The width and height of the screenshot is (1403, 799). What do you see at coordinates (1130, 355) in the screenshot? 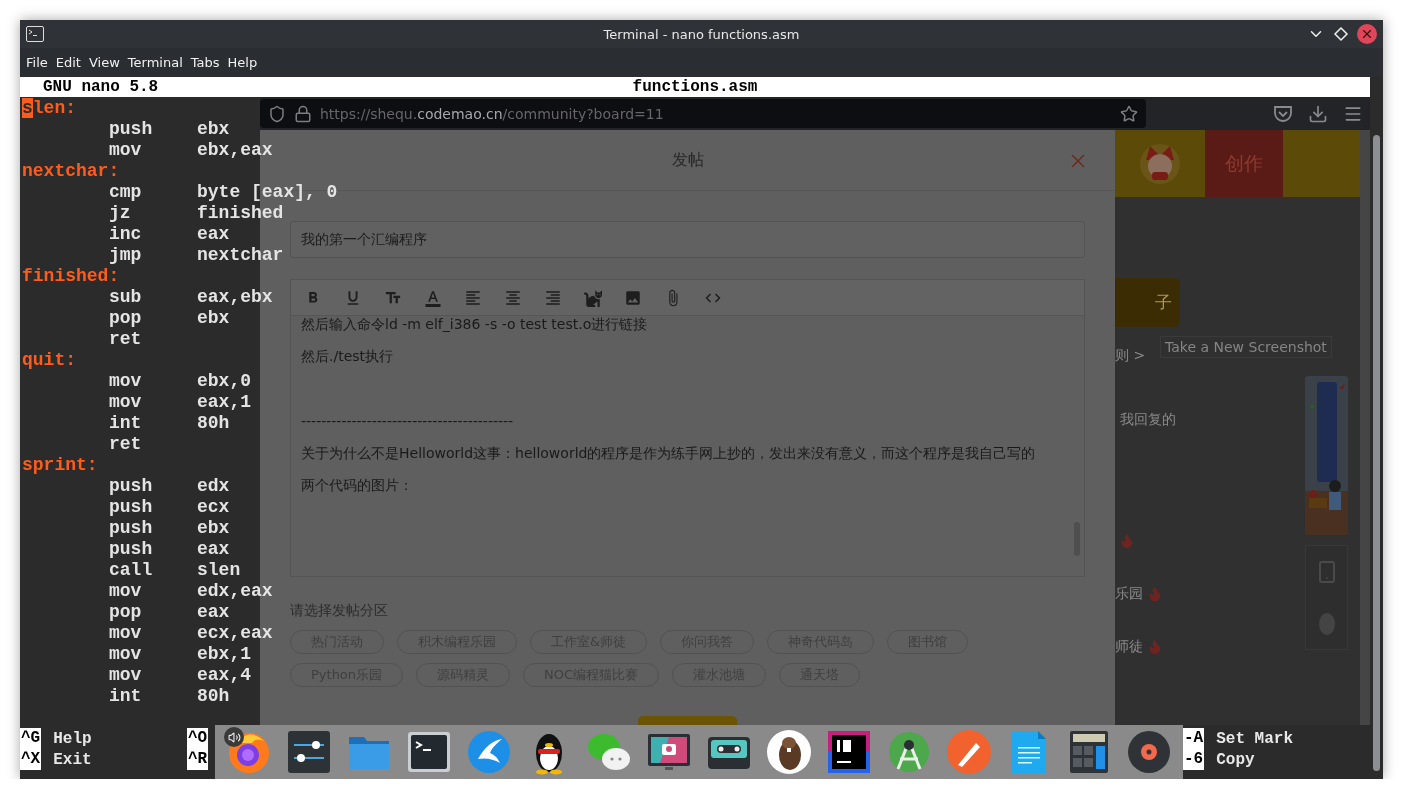
I see `rules-link: 则 >` at bounding box center [1130, 355].